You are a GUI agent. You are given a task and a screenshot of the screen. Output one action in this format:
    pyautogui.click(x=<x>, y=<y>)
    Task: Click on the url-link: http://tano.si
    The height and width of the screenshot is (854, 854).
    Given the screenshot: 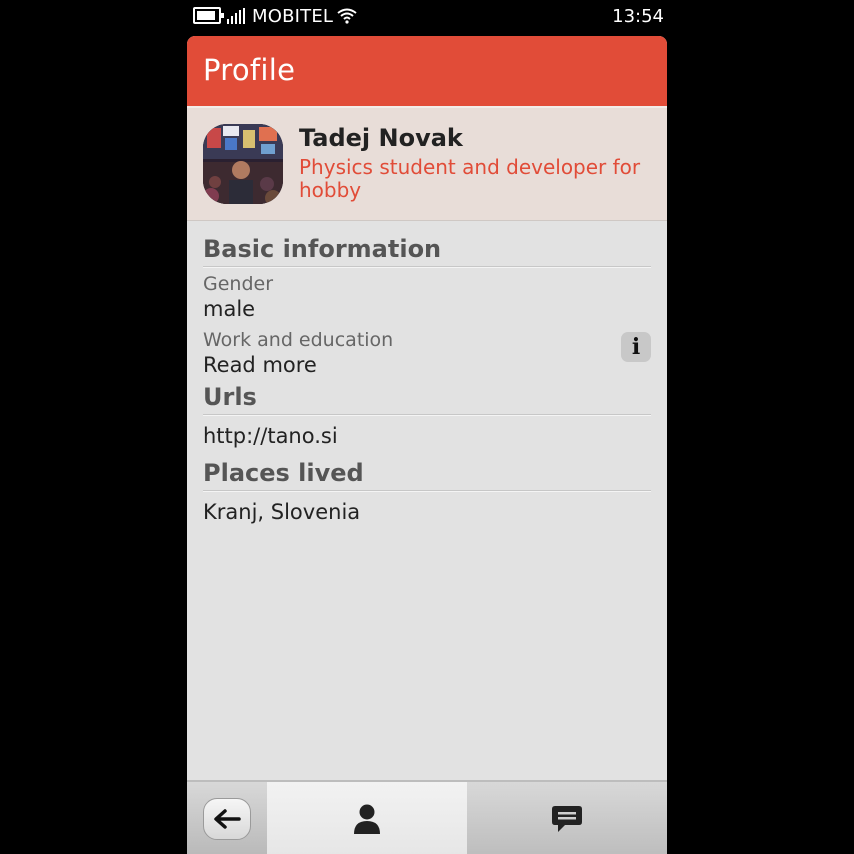 What is the action you would take?
    pyautogui.click(x=427, y=436)
    